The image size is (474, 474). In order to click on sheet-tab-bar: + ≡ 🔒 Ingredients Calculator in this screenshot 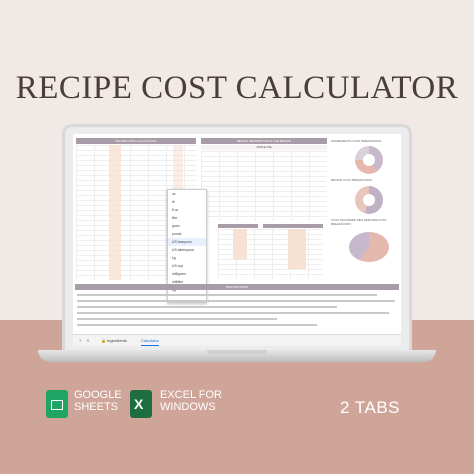, I will do `click(237, 340)`.